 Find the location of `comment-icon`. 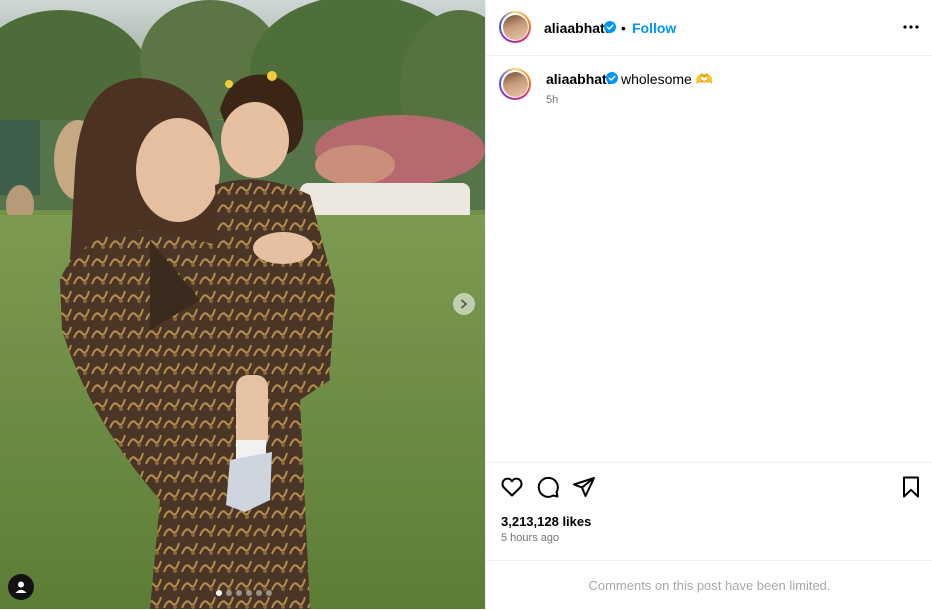

comment-icon is located at coordinates (548, 487).